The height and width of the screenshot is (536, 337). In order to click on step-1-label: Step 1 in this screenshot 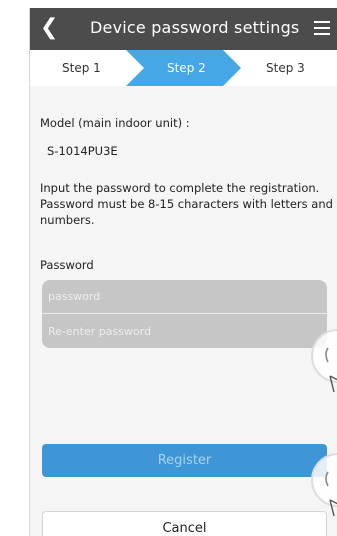, I will do `click(81, 68)`.